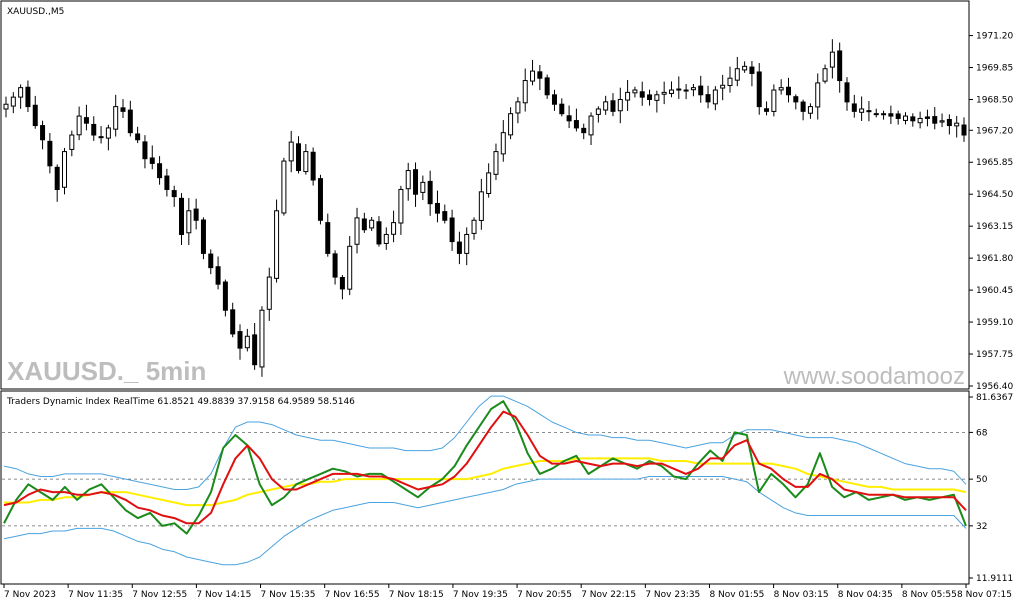  I want to click on price-tick-label: 1964.50, so click(994, 195).